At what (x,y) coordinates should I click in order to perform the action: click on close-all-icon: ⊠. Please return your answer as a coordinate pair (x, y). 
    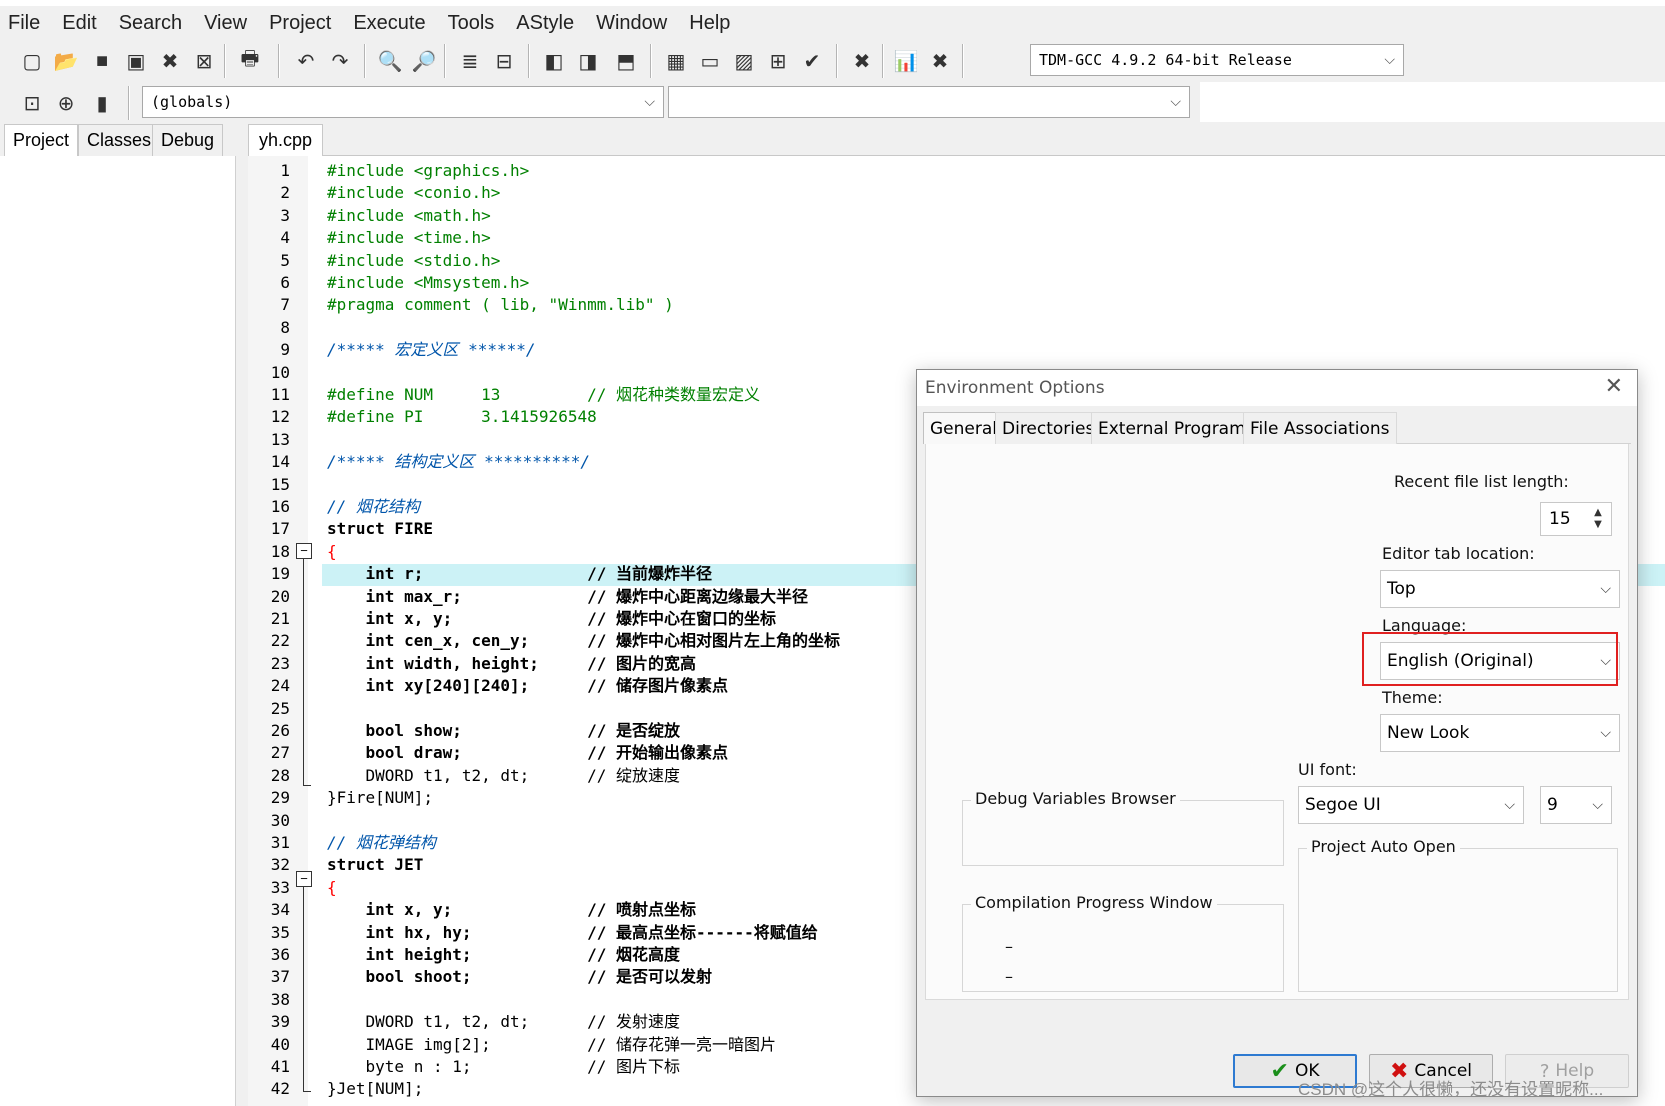
    Looking at the image, I should click on (204, 61).